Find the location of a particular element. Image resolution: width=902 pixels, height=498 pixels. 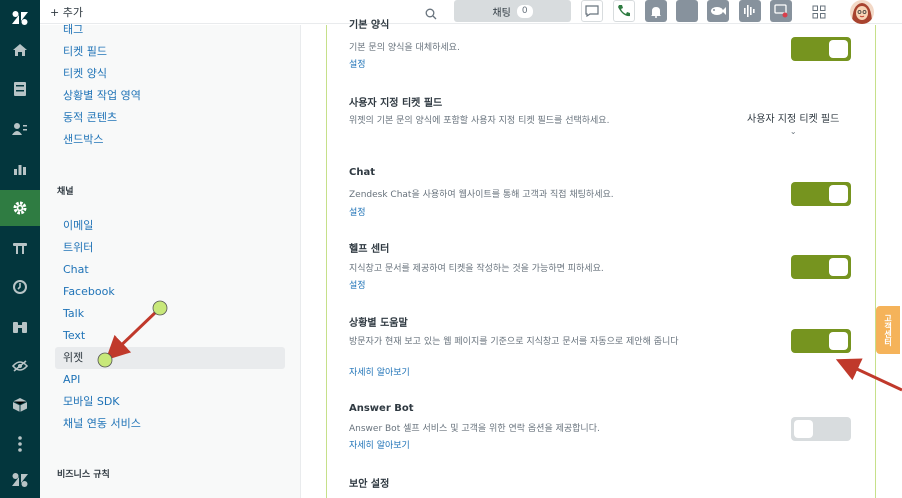

setting-desc-answer-bot: Answer Bot 셀프 서비스 및 고객을 위한 연락 옵션을 제공합니다. is located at coordinates (474, 429).